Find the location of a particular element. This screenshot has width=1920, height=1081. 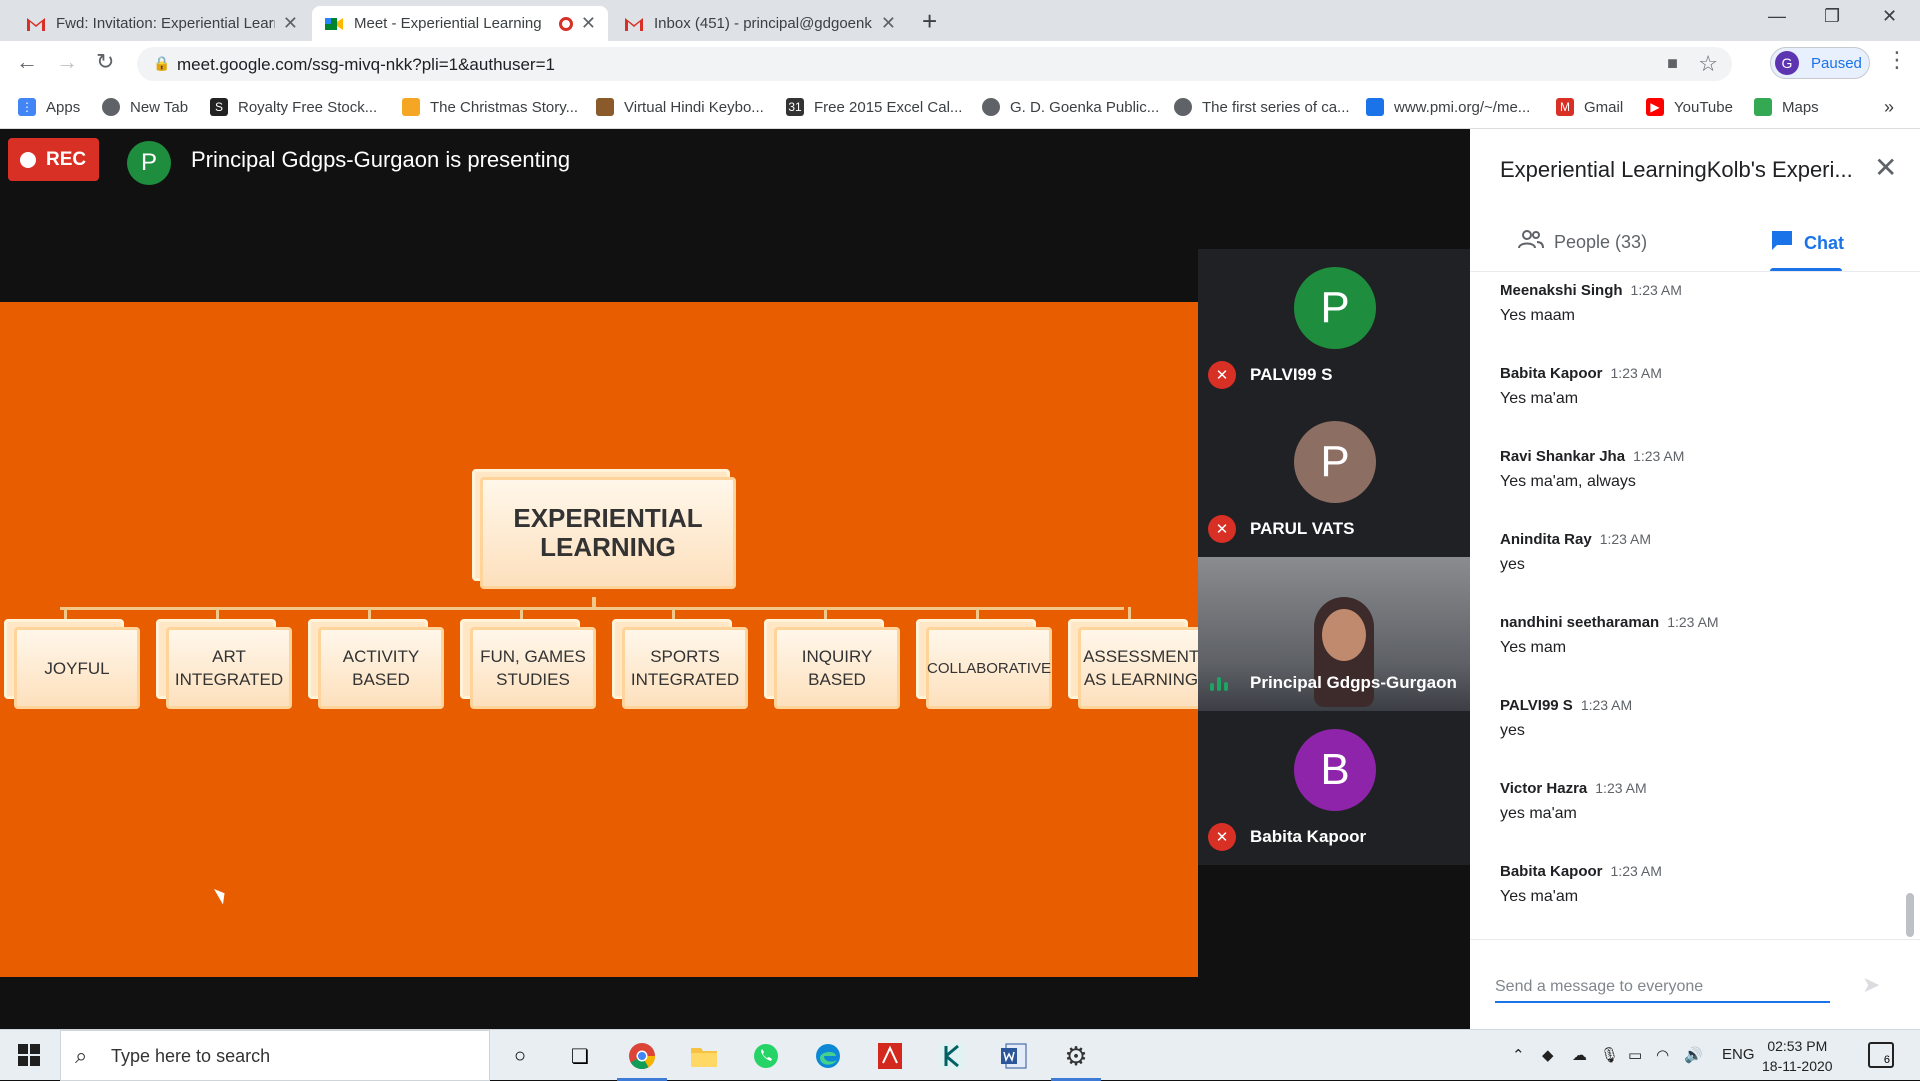

video-face is located at coordinates (1344, 635).